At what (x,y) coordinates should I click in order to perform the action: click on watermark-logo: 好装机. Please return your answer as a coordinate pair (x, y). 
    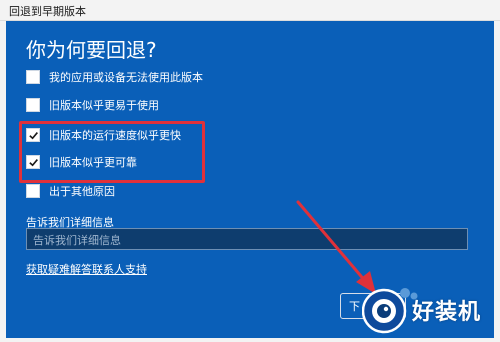
    Looking at the image, I should click on (430, 310).